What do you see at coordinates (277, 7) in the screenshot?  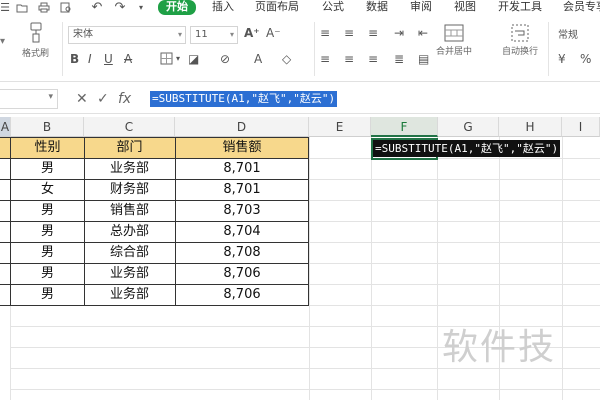 I see `tab-page-layout: 页面布局` at bounding box center [277, 7].